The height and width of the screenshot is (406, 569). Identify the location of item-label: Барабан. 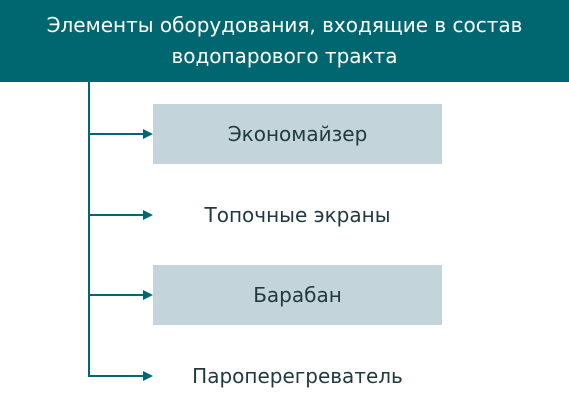
(297, 295).